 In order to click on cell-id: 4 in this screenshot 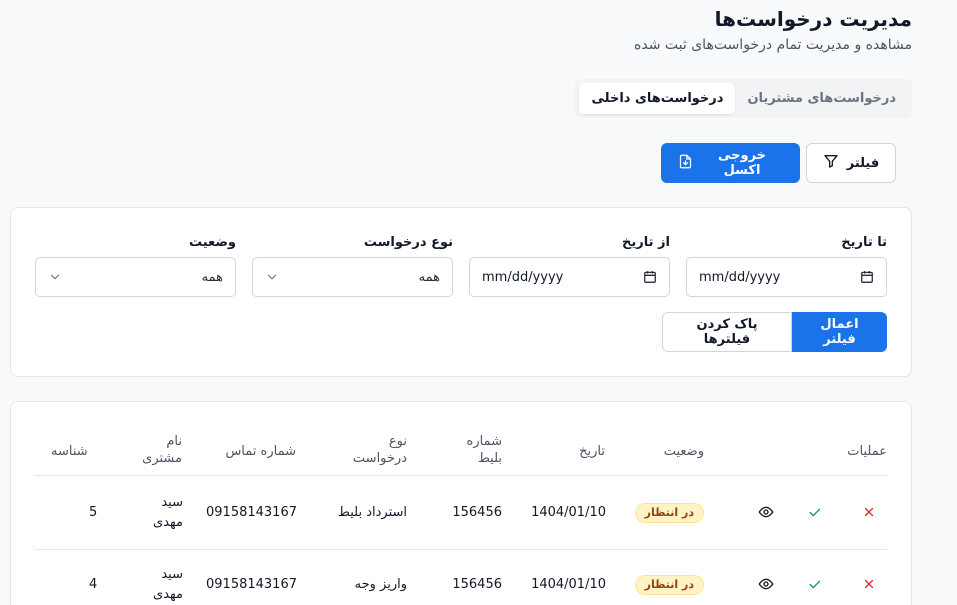, I will do `click(93, 584)`.